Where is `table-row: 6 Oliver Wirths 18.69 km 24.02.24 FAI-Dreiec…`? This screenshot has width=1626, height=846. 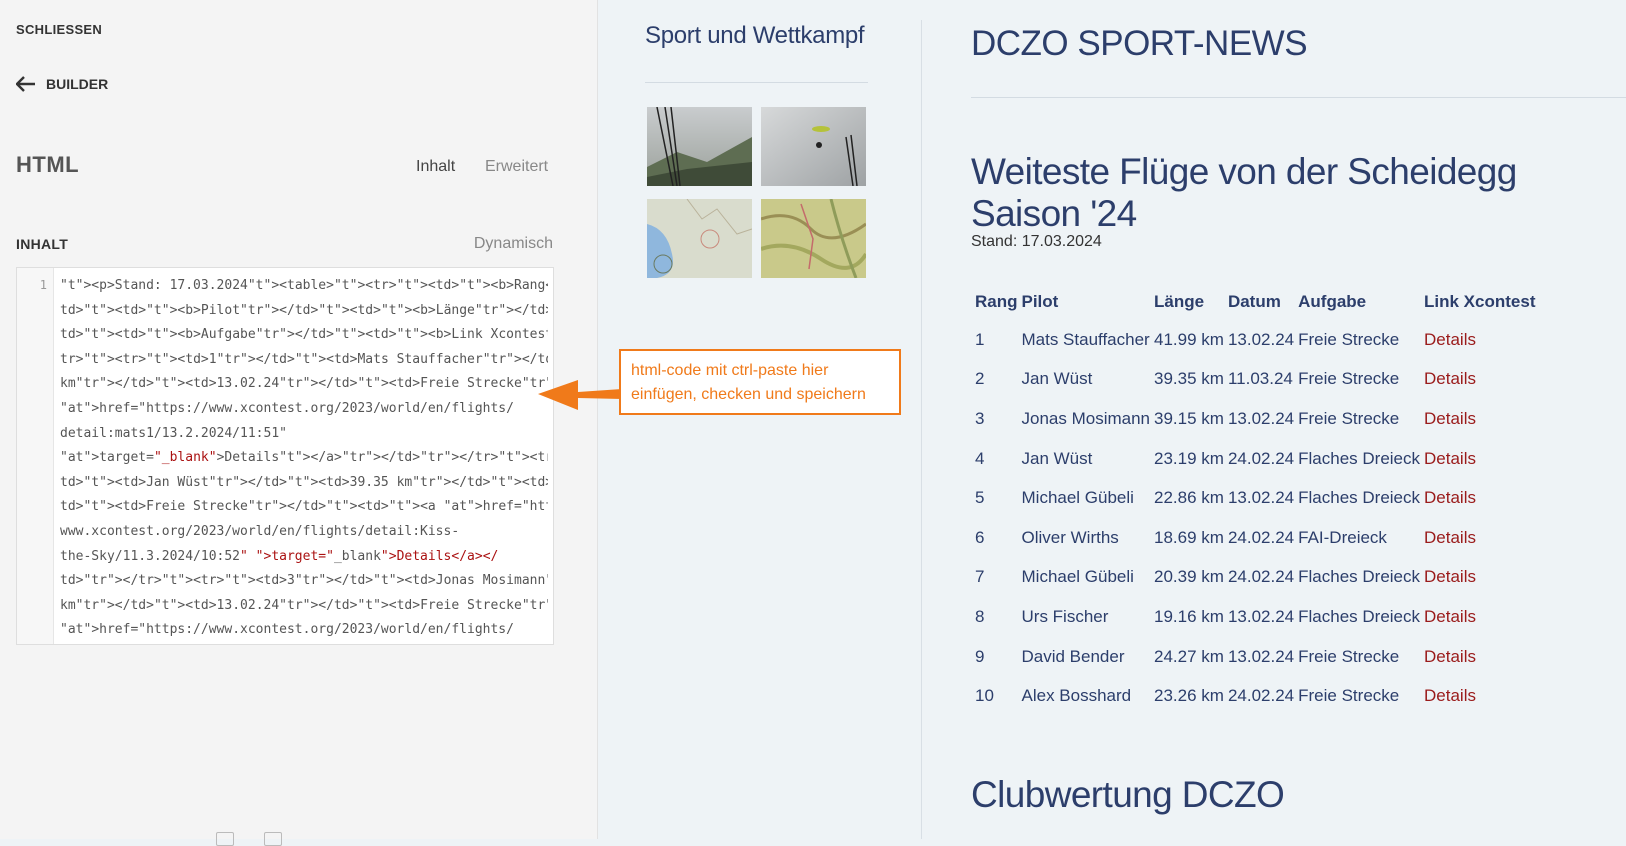
table-row: 6 Oliver Wirths 18.69 km 24.02.24 FAI-Dreiec… is located at coordinates (1254, 538).